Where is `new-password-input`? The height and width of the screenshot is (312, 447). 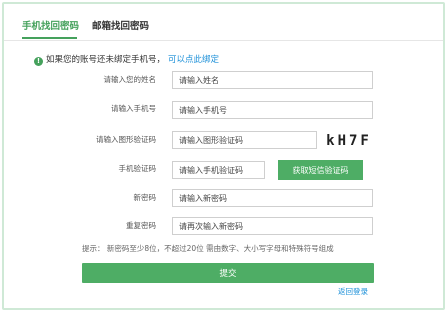
new-password-input is located at coordinates (272, 198).